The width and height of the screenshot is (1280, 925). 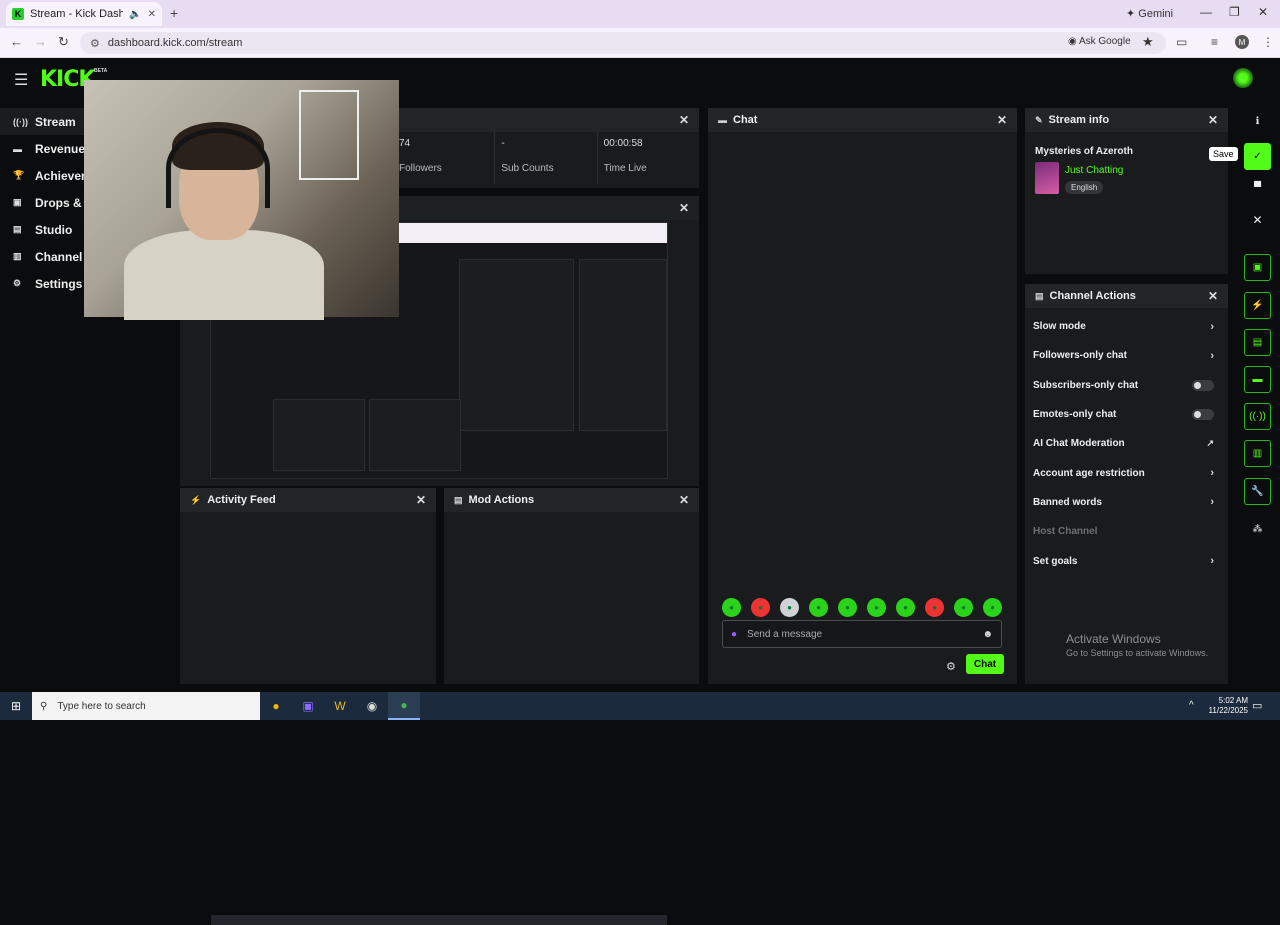 What do you see at coordinates (340, 706) in the screenshot?
I see `wow-app-icon: W` at bounding box center [340, 706].